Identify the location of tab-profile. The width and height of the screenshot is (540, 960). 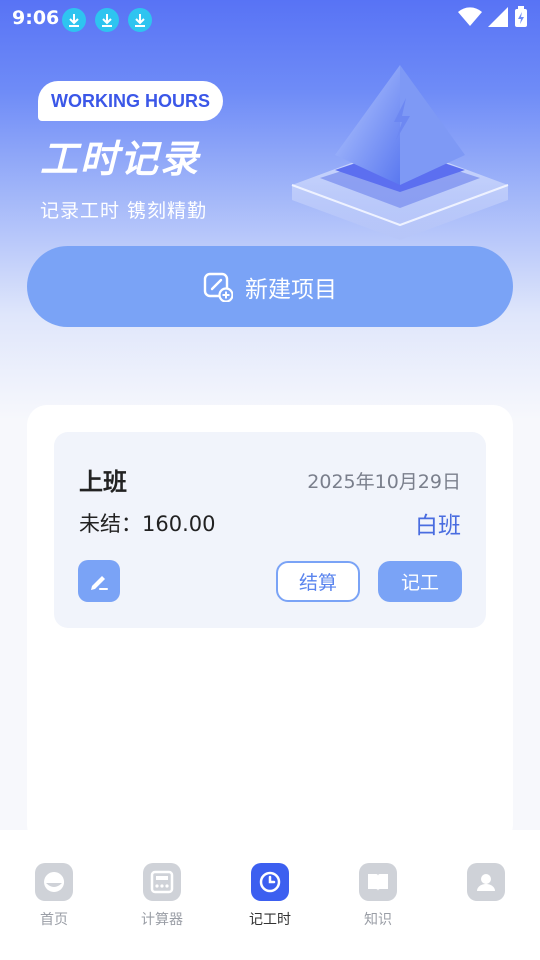
(486, 886).